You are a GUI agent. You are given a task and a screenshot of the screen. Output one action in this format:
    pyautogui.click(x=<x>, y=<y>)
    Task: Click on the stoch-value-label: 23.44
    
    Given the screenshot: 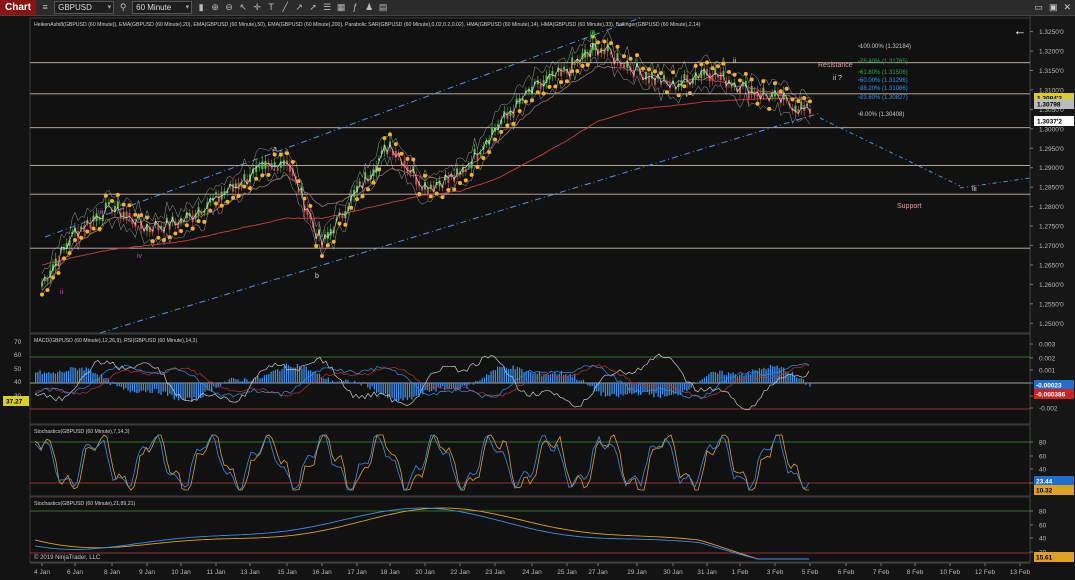 What is the action you would take?
    pyautogui.click(x=1044, y=482)
    